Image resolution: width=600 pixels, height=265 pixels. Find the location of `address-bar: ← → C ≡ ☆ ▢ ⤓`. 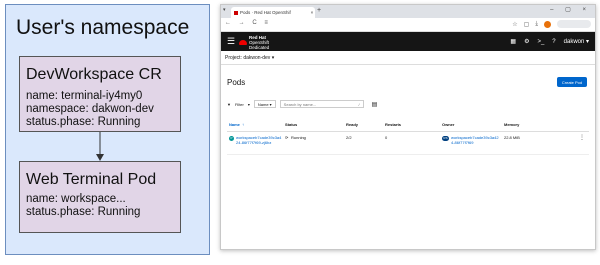

address-bar: ← → C ≡ ☆ ▢ ⤓ is located at coordinates (408, 25).